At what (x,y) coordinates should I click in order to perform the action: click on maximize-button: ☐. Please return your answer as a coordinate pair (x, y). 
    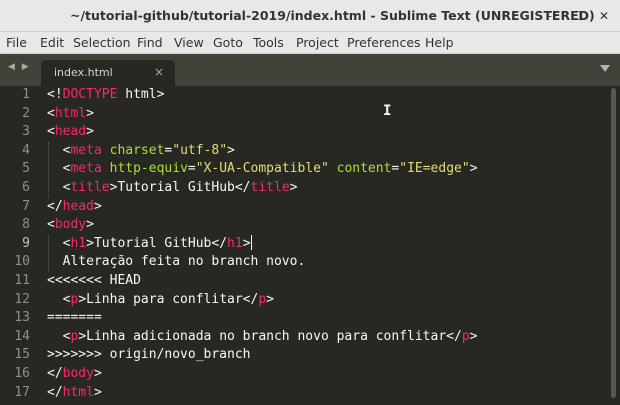
    Looking at the image, I should click on (576, 16).